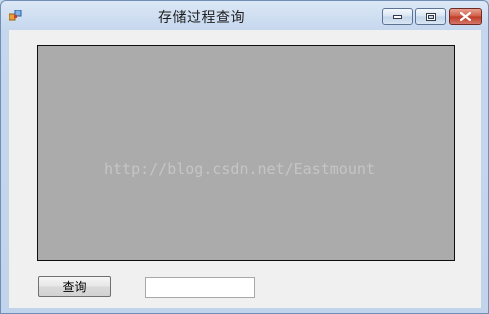 The height and width of the screenshot is (314, 489). I want to click on title-bar: 存储过程查询, so click(244, 15).